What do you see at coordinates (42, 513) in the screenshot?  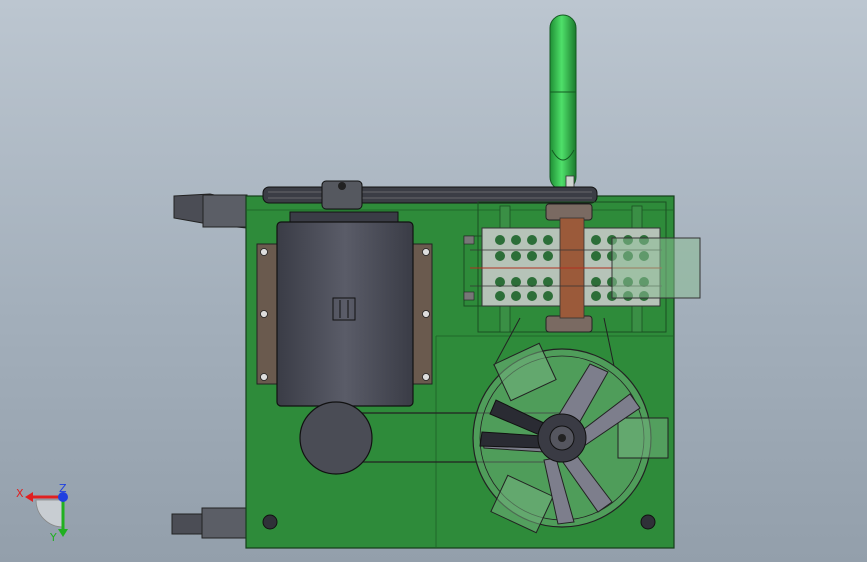 I see `axis-triad: X Y Z` at bounding box center [42, 513].